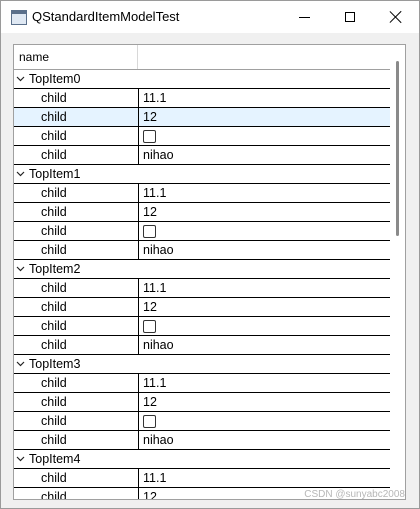 This screenshot has width=420, height=509. Describe the element at coordinates (76, 57) in the screenshot. I see `header-name-column: name` at that location.